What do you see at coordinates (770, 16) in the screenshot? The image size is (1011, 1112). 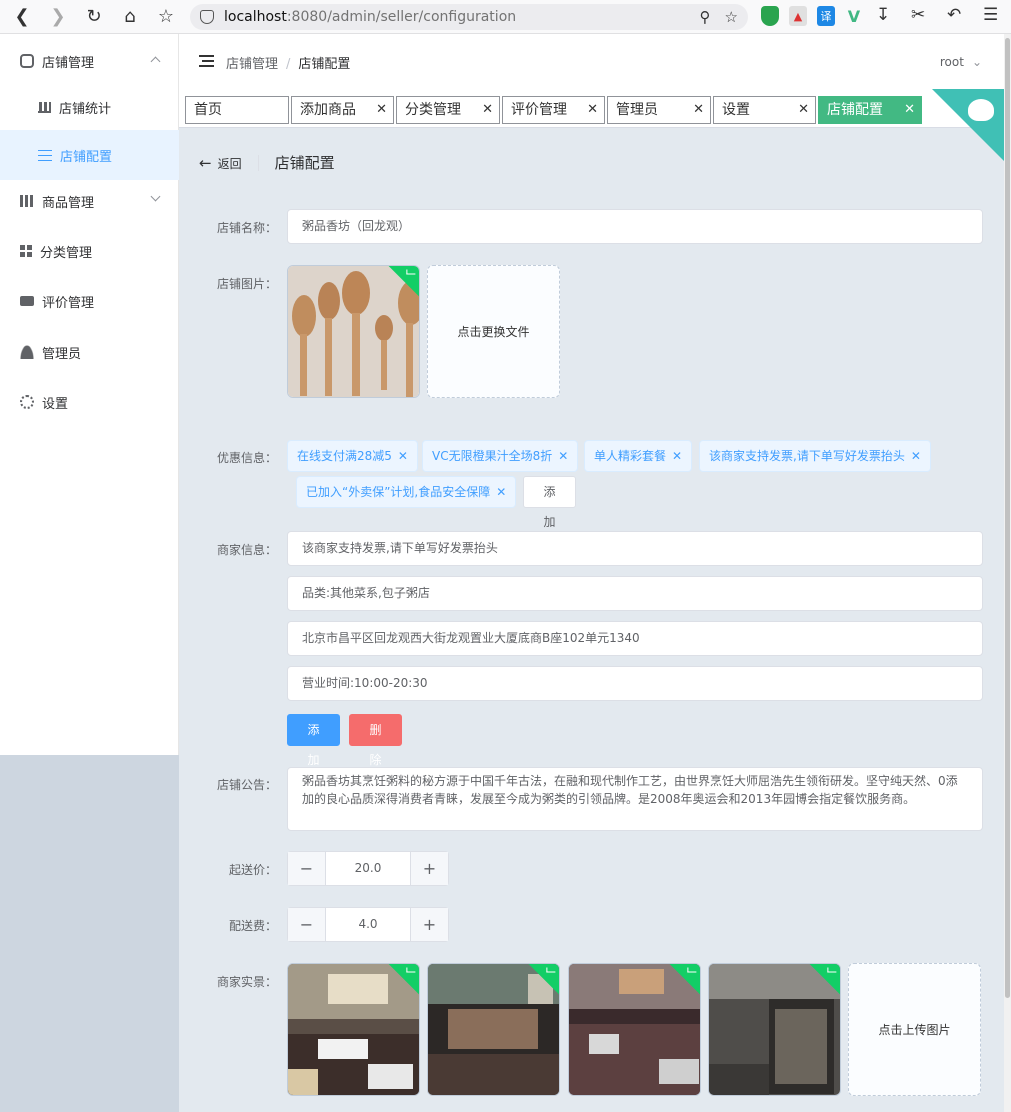 I see `shield-extension-icon` at bounding box center [770, 16].